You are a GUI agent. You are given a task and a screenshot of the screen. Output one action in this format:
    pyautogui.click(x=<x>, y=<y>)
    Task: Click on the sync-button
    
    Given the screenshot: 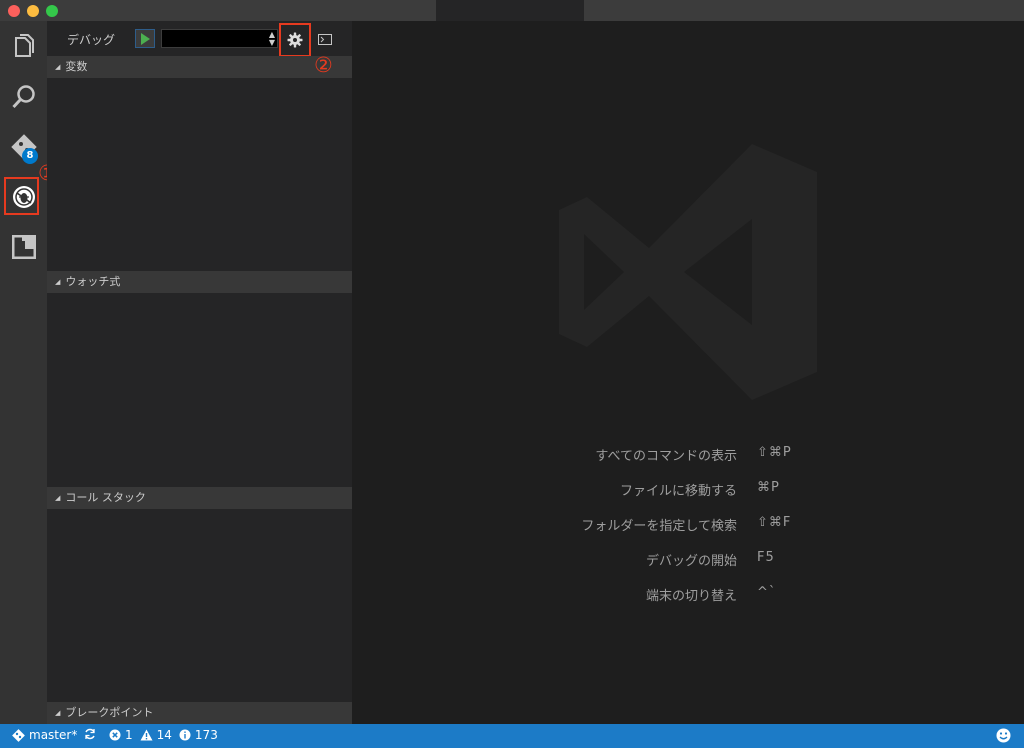 What is the action you would take?
    pyautogui.click(x=92, y=734)
    